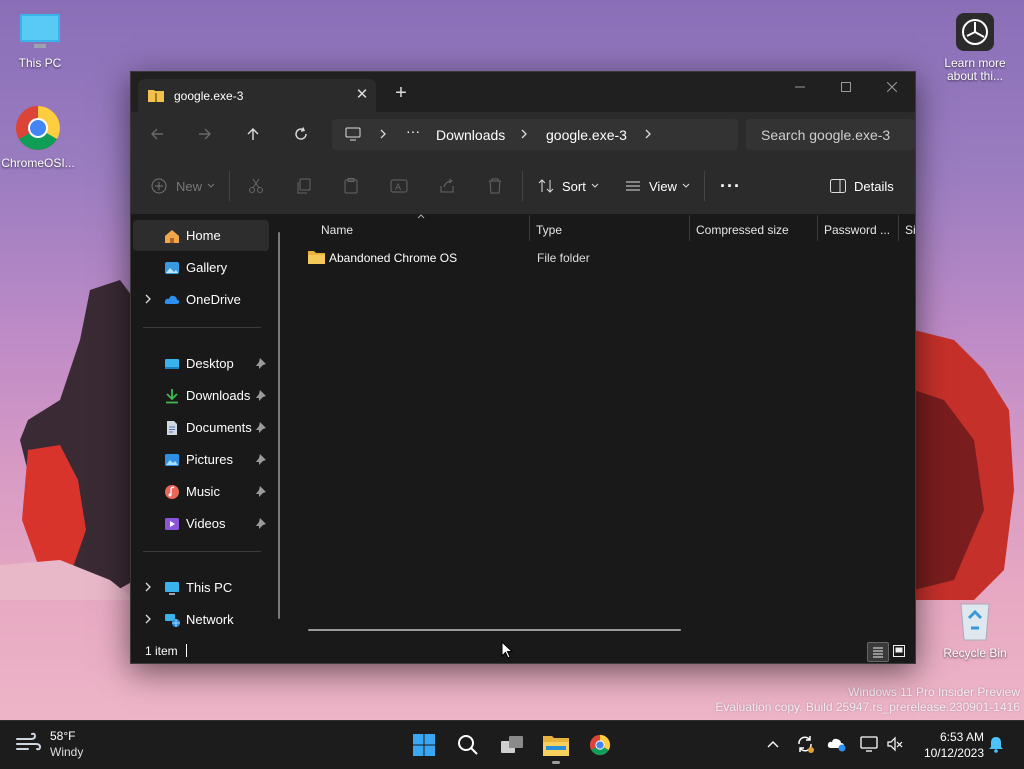  I want to click on sidebar-item-pictures: Pictures, so click(201, 459).